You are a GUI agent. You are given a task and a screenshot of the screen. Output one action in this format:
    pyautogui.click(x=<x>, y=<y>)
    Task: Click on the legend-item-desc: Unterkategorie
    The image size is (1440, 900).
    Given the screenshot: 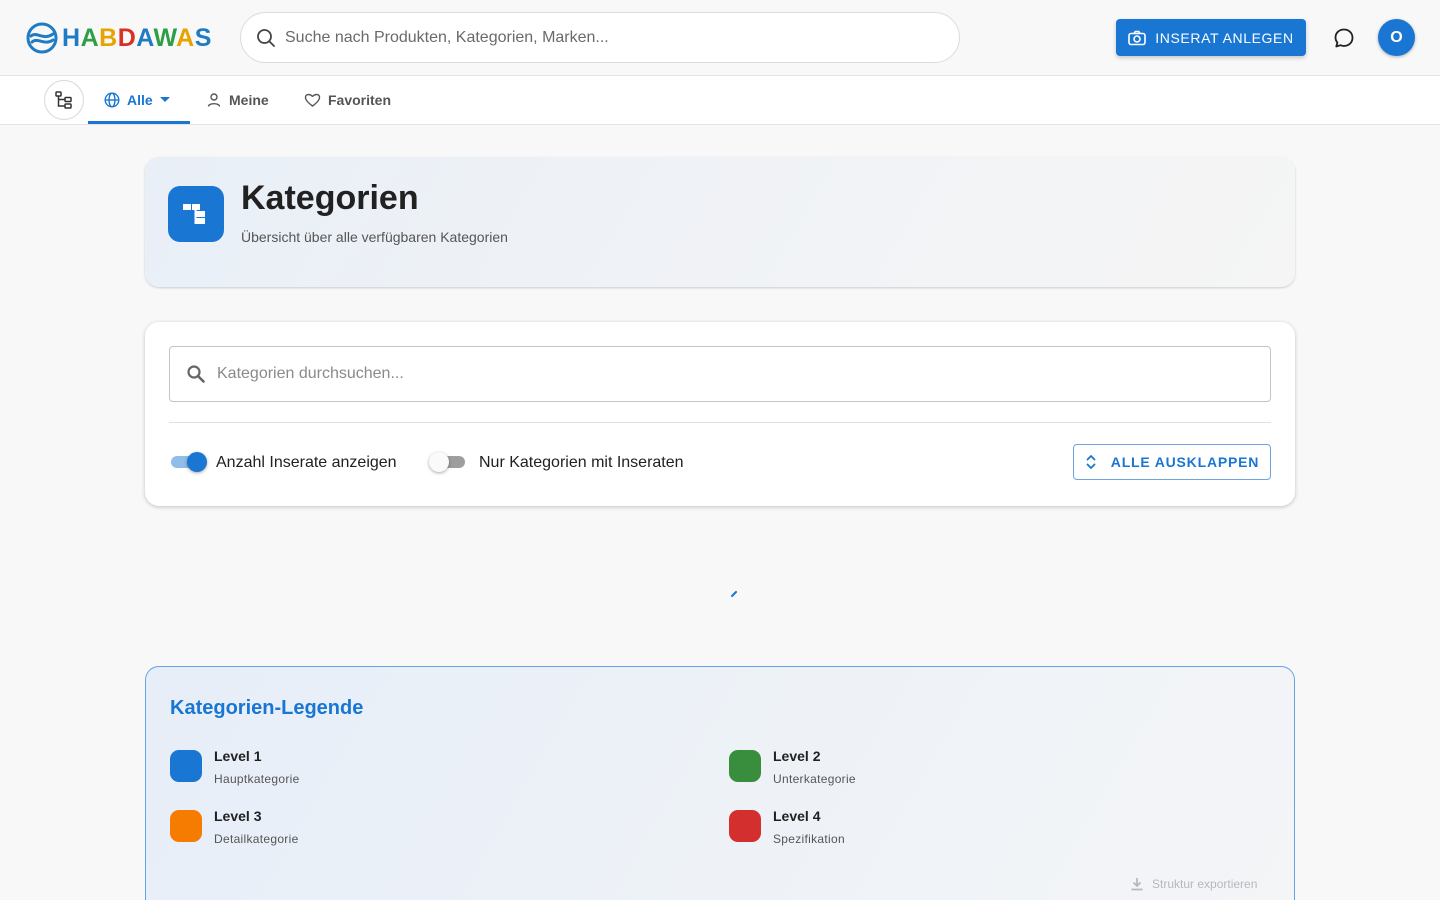 What is the action you would take?
    pyautogui.click(x=814, y=779)
    